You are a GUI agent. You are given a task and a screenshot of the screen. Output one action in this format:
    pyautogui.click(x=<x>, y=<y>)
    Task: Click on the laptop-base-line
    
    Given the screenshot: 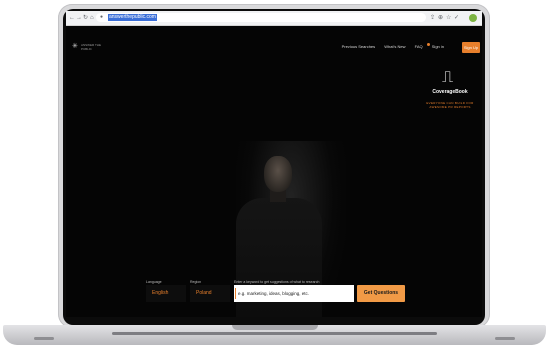 What is the action you would take?
    pyautogui.click(x=274, y=333)
    